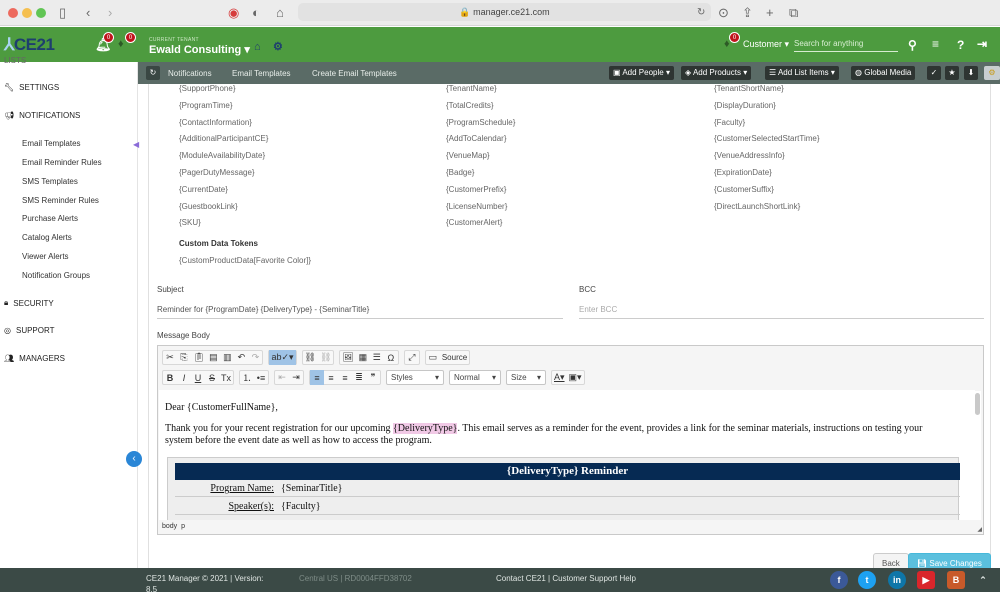  What do you see at coordinates (29, 45) in the screenshot?
I see `ce21-logo: ⅄CE21` at bounding box center [29, 45].